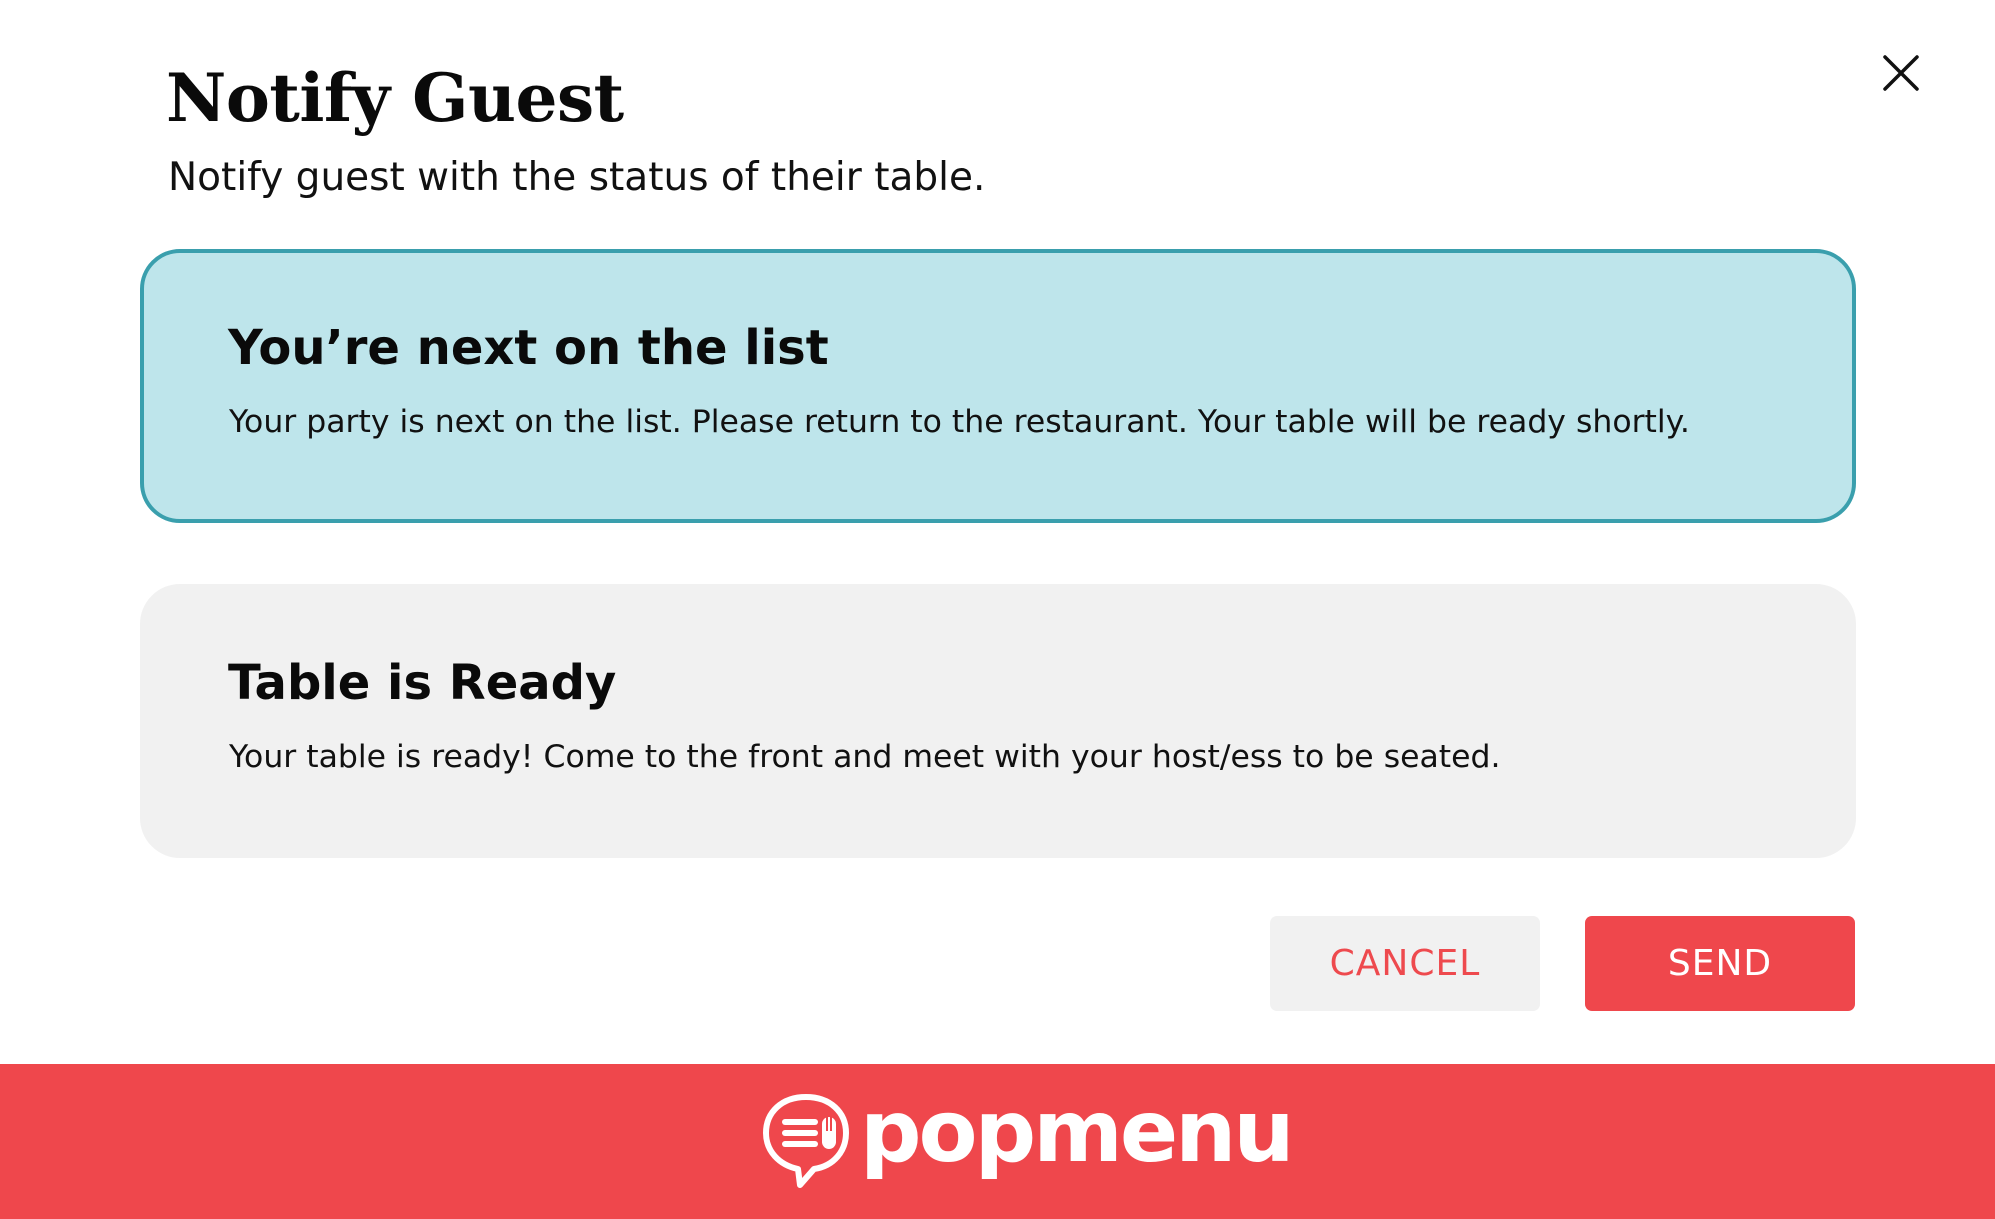 The height and width of the screenshot is (1219, 1995). What do you see at coordinates (395, 98) in the screenshot?
I see `dialog-title: Notify Guest` at bounding box center [395, 98].